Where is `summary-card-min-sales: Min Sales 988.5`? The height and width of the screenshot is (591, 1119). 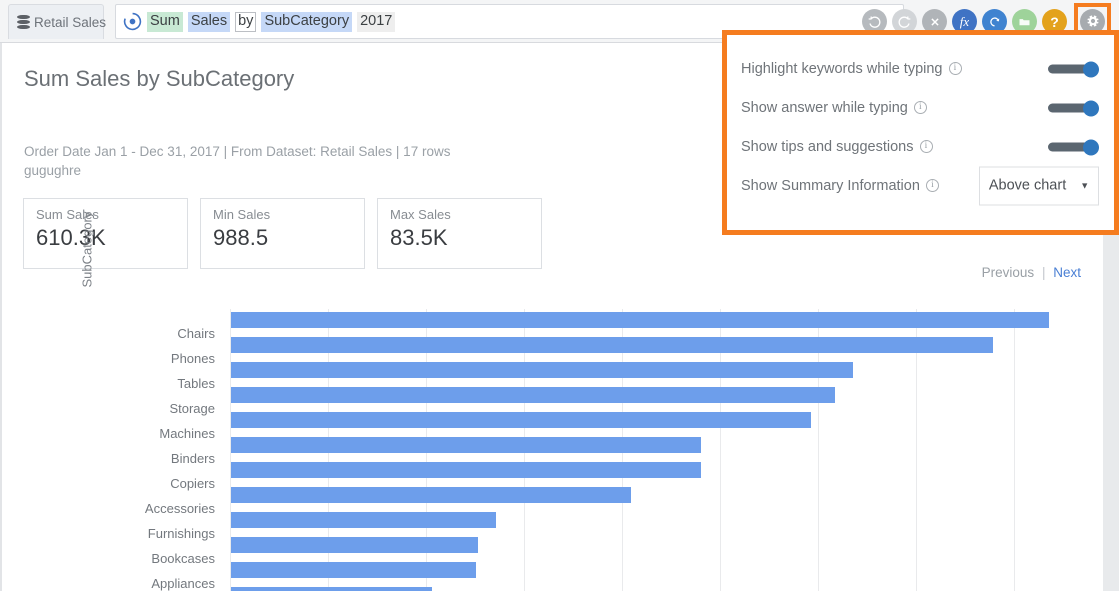 summary-card-min-sales: Min Sales 988.5 is located at coordinates (282, 233).